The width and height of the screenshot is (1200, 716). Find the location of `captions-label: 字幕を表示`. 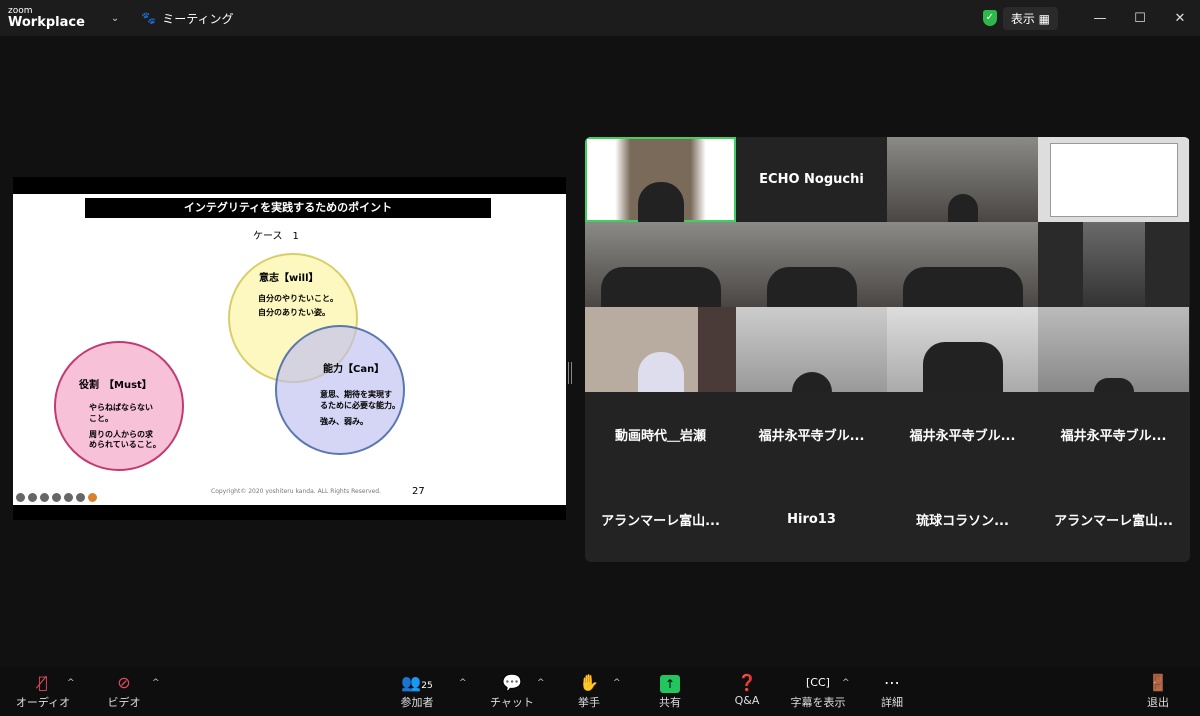

captions-label: 字幕を表示 is located at coordinates (818, 702).